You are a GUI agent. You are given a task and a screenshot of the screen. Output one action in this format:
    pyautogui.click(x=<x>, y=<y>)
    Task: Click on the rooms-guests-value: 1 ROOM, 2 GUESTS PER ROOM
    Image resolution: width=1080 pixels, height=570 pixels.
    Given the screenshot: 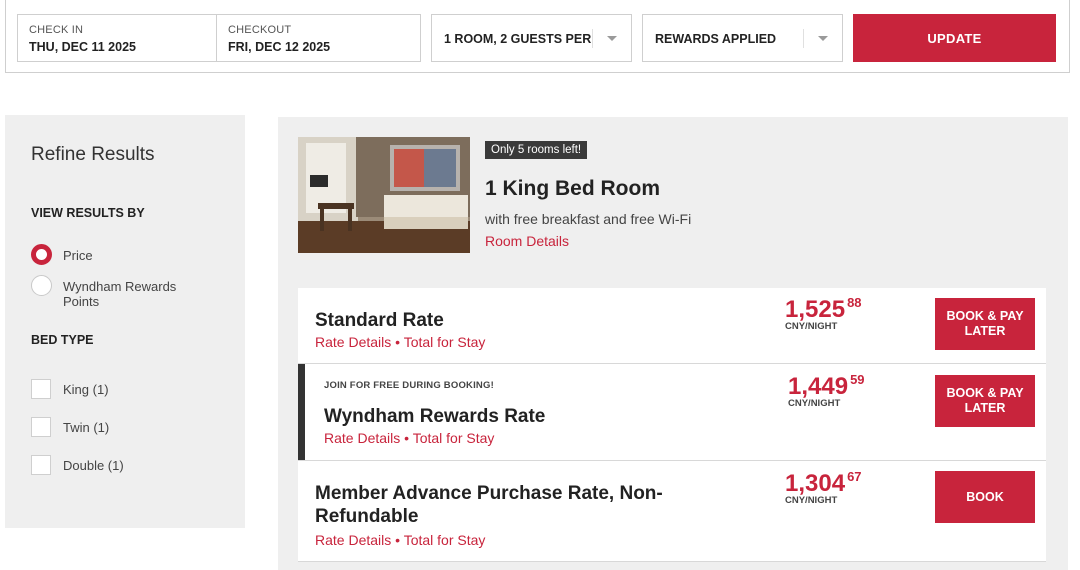 What is the action you would take?
    pyautogui.click(x=519, y=39)
    